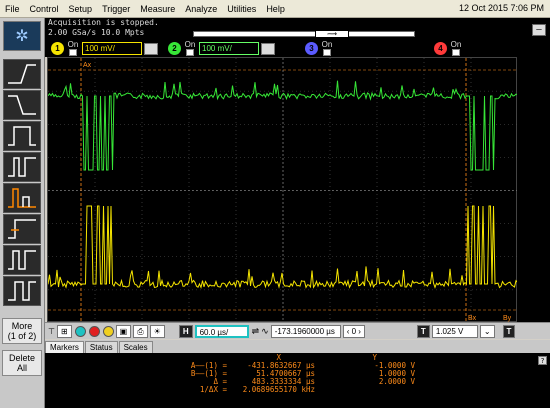 The image size is (550, 408). Describe the element at coordinates (123, 331) in the screenshot. I see `screenshot-icon: ▣` at that location.